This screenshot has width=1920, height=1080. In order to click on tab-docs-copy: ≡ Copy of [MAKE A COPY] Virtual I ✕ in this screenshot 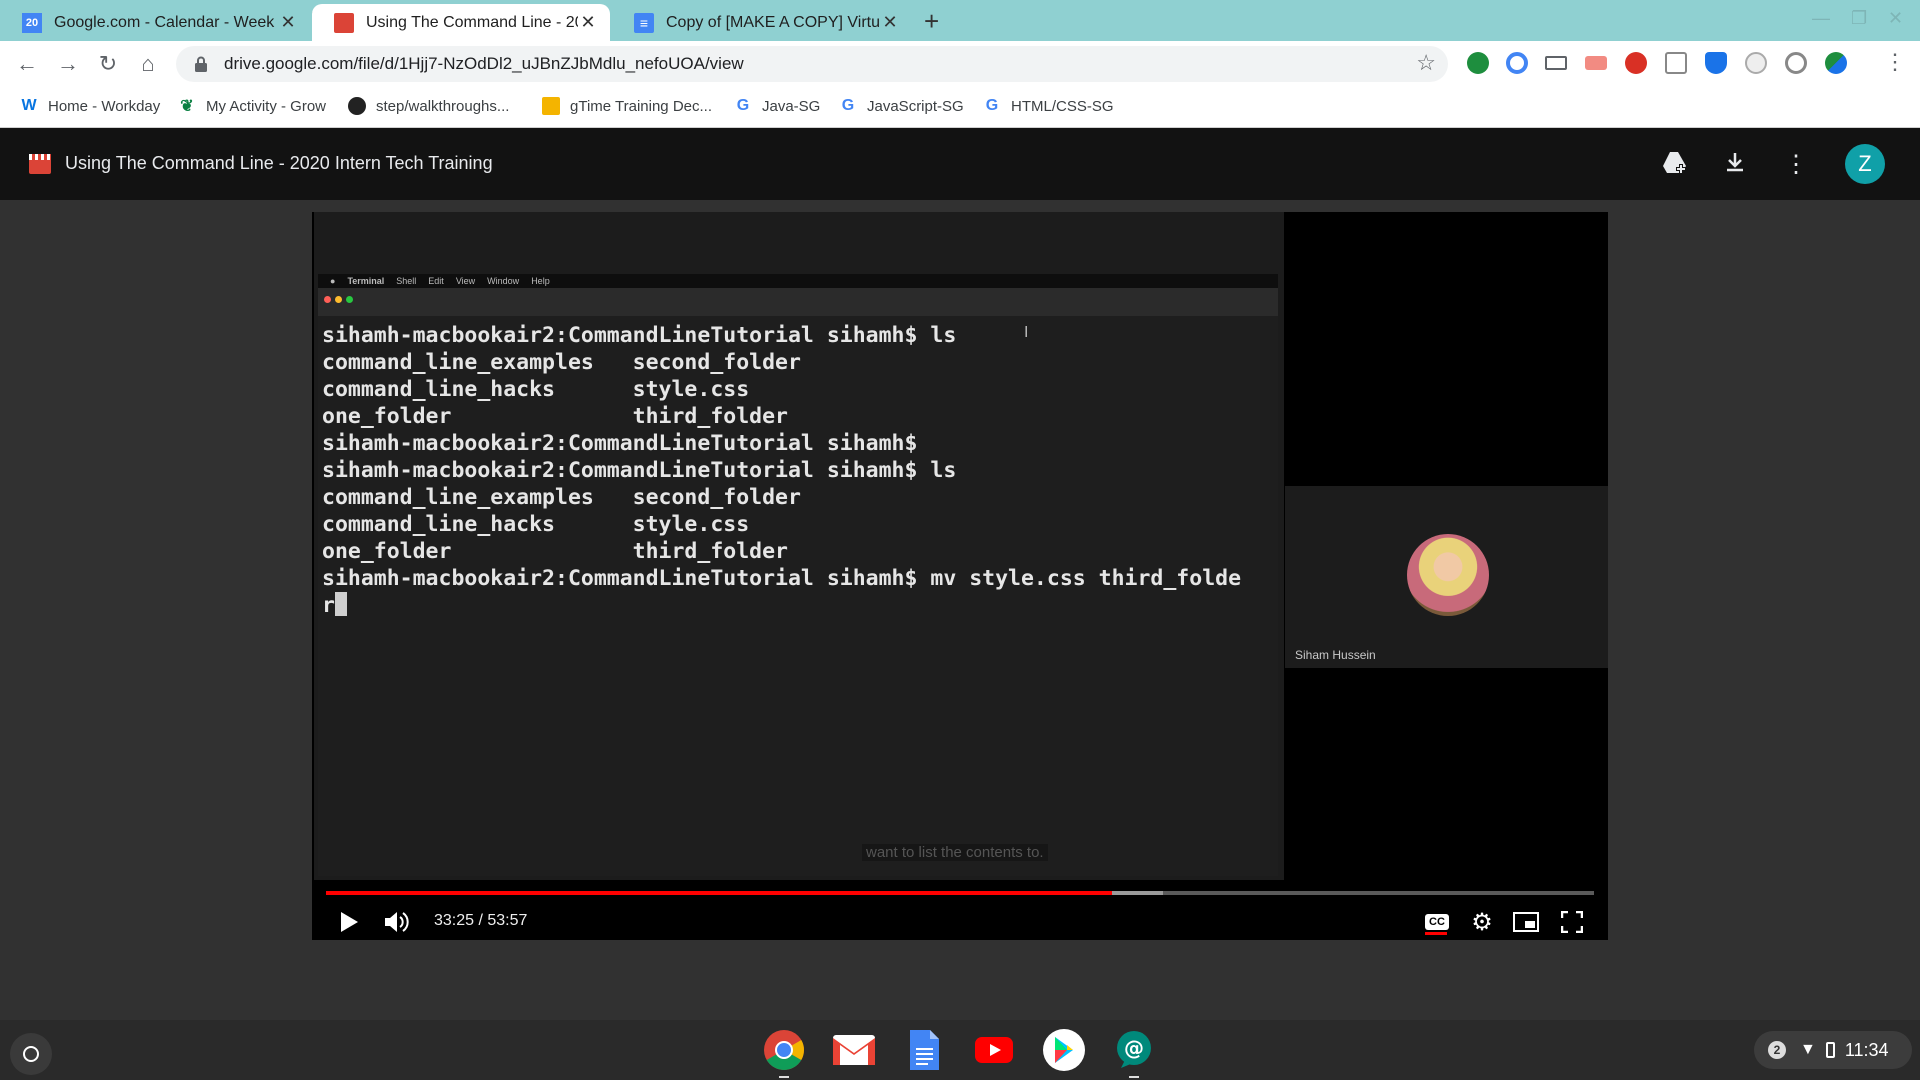, I will do `click(762, 22)`.